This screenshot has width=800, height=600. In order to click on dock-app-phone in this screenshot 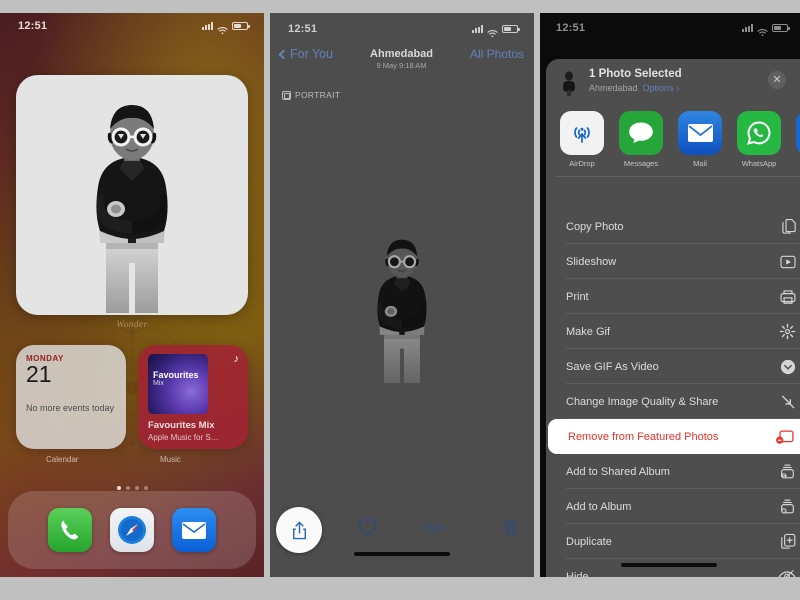, I will do `click(70, 530)`.